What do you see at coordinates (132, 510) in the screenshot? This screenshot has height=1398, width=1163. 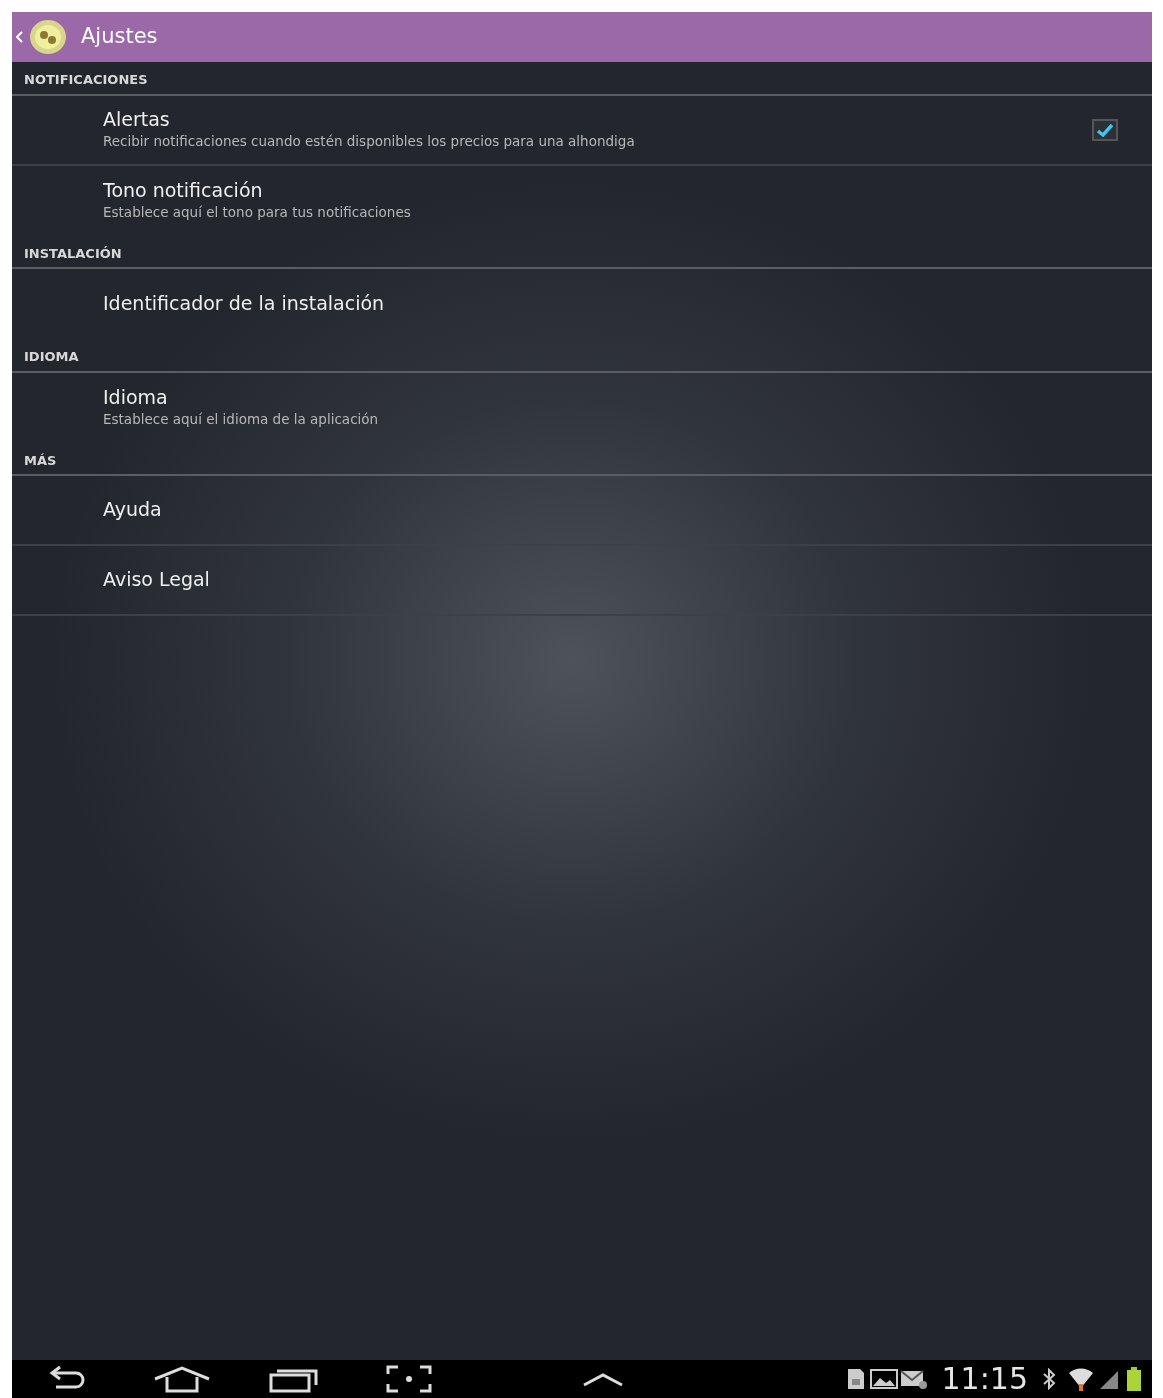 I see `setting-title: Ayuda` at bounding box center [132, 510].